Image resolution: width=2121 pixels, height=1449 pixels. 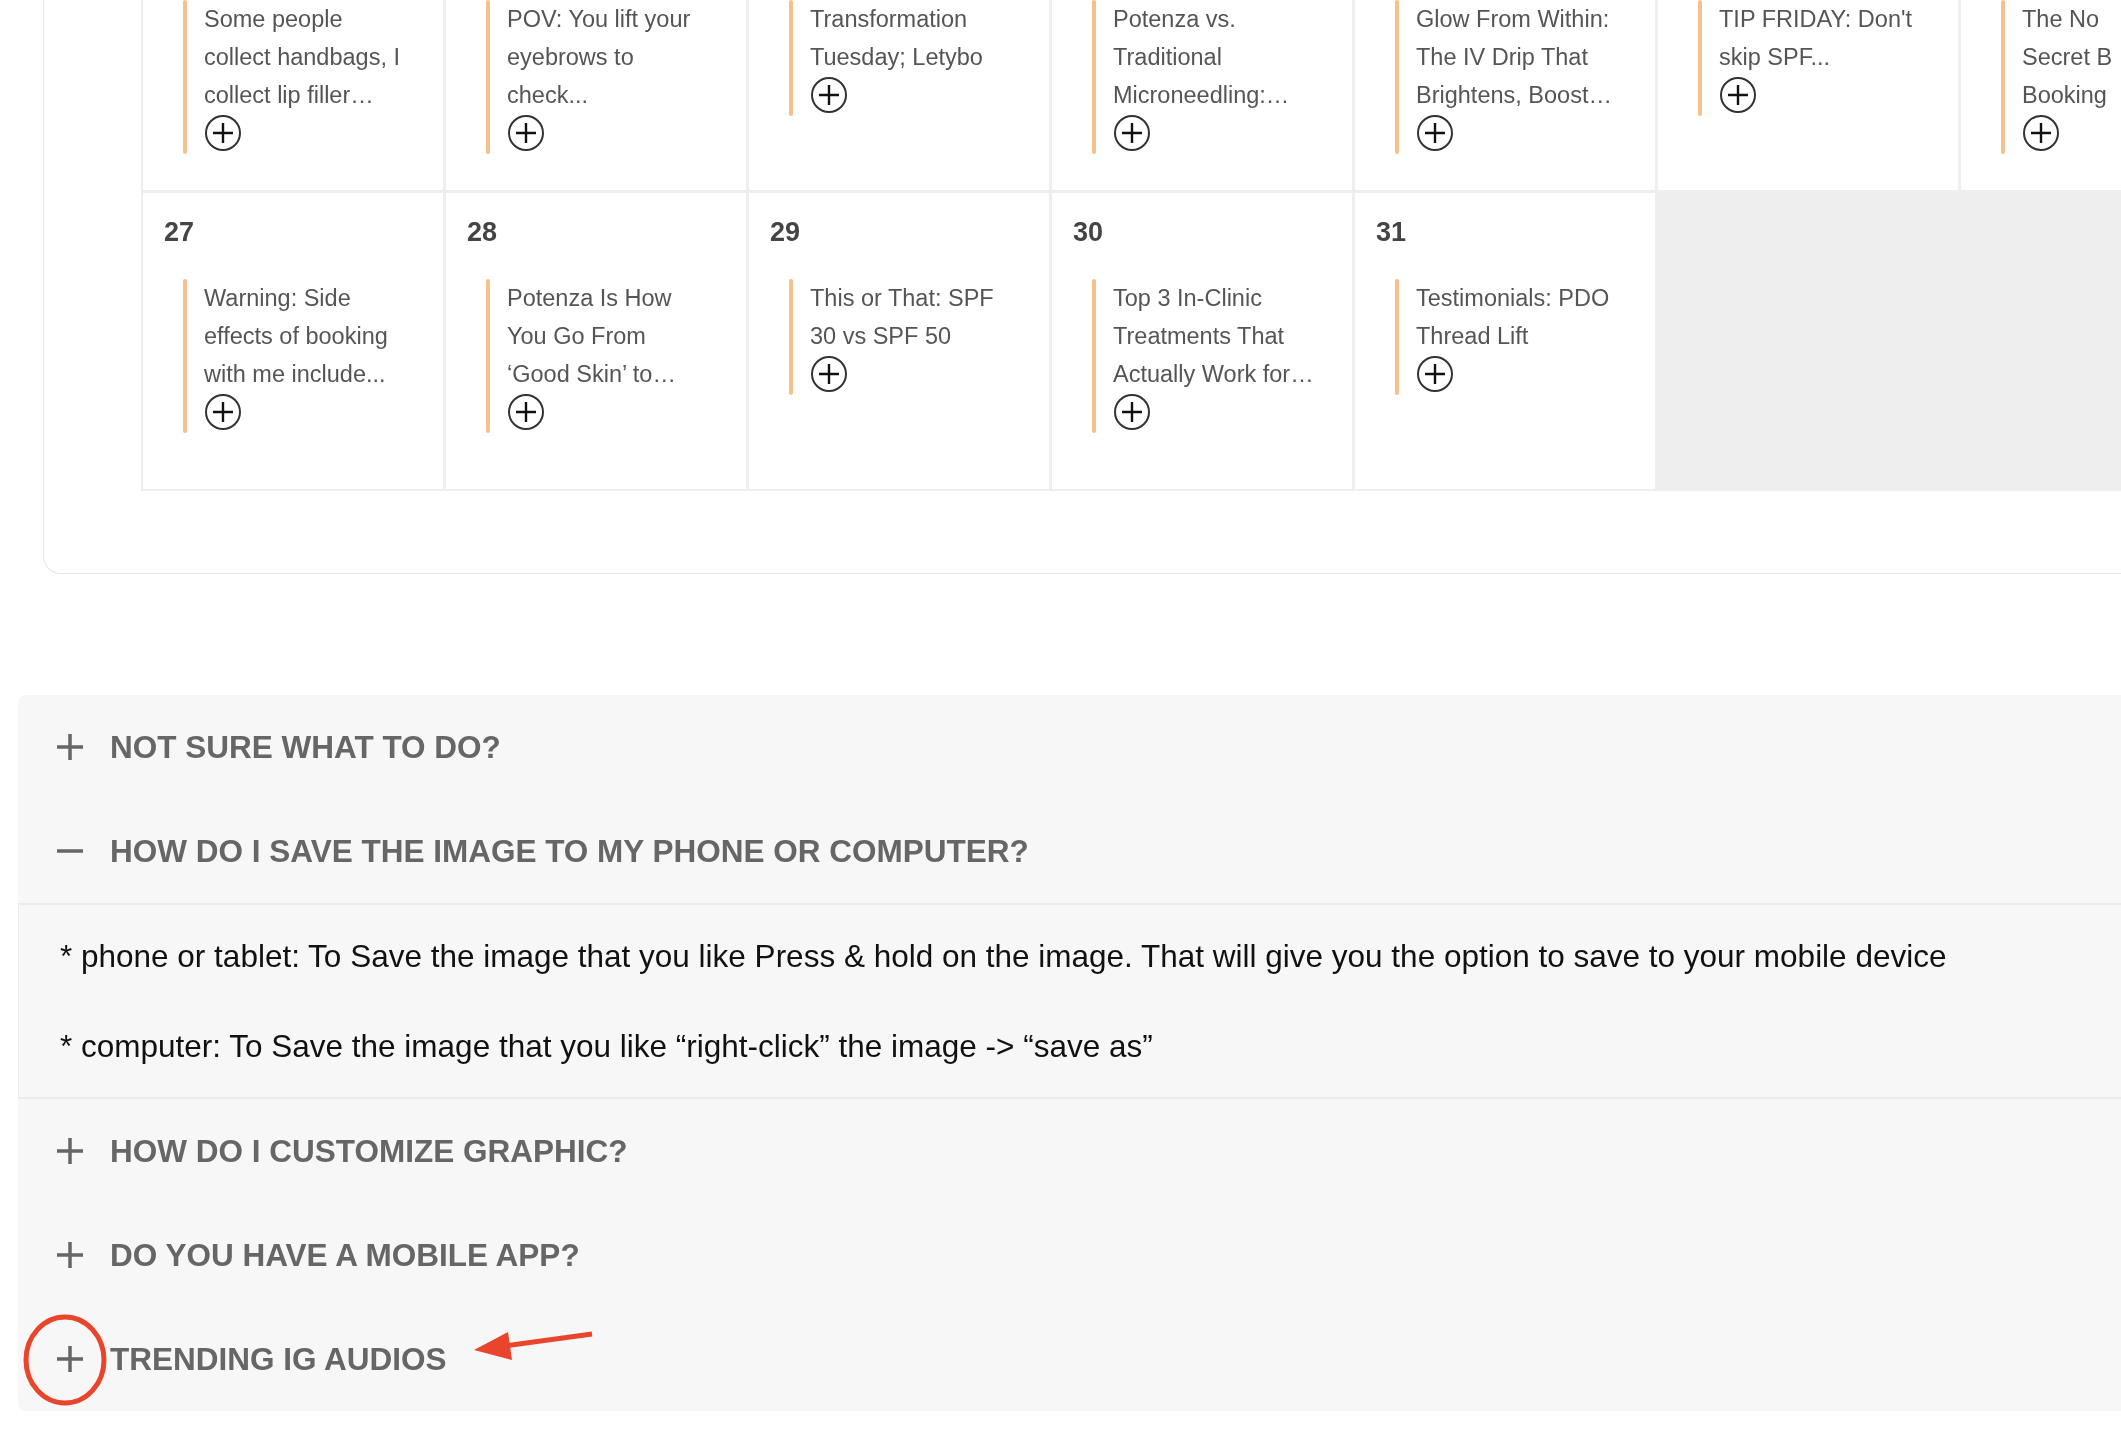 What do you see at coordinates (483, 233) in the screenshot?
I see `day-number: 28` at bounding box center [483, 233].